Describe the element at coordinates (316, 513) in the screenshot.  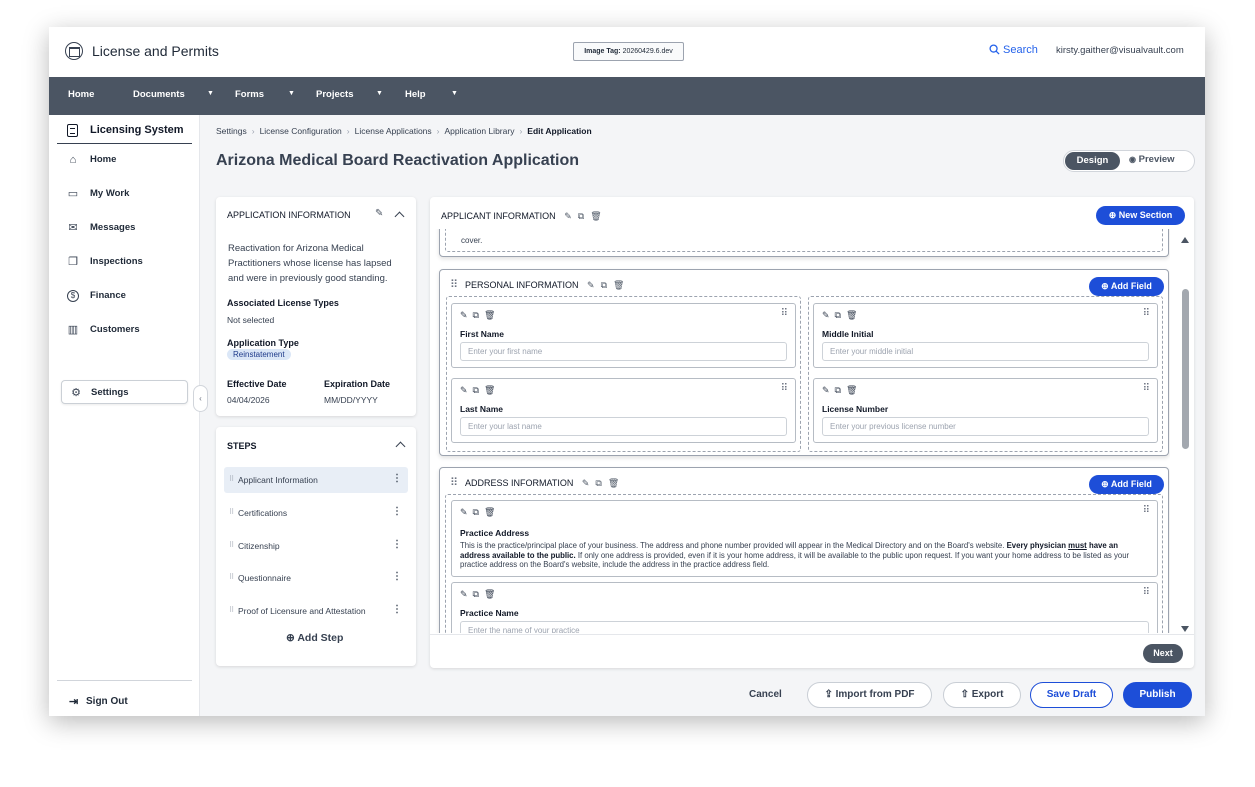
I see `step-item: ⠿ Certifications ⋮` at that location.